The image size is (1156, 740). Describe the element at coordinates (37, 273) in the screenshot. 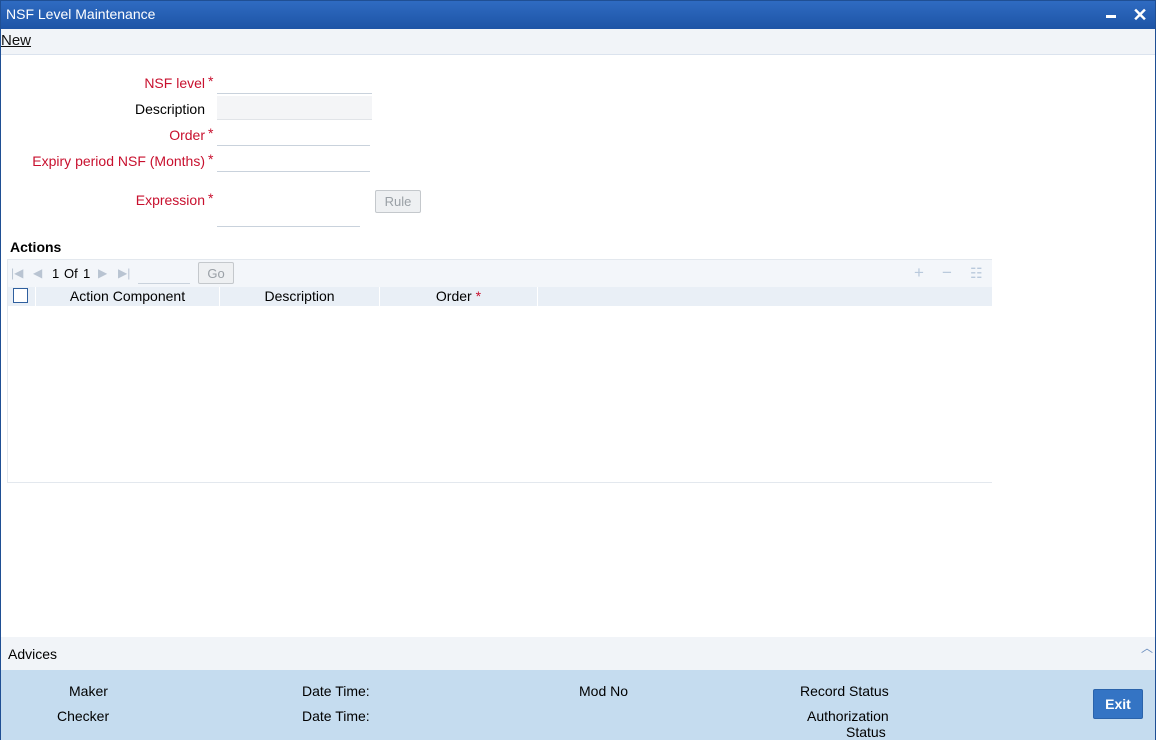

I see `previous-page-icon: ◀` at that location.